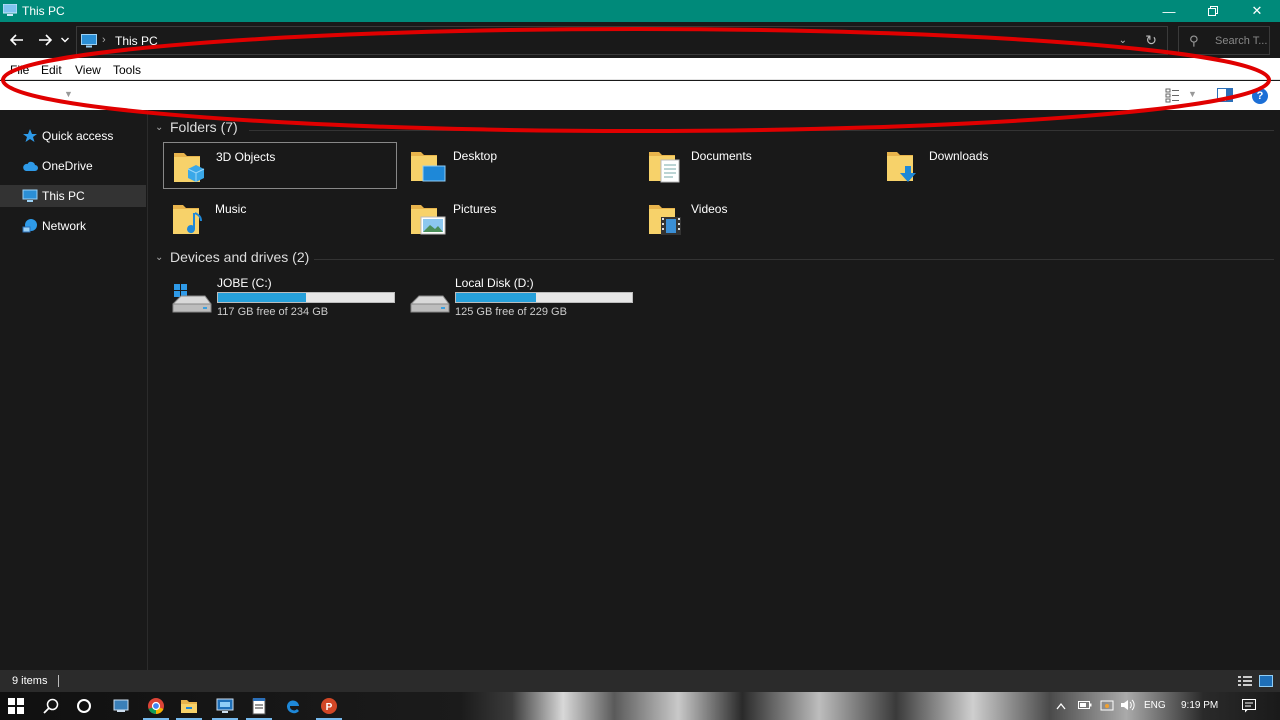 Image resolution: width=1280 pixels, height=720 pixels. I want to click on recent-locations-chevron-icon, so click(65, 40).